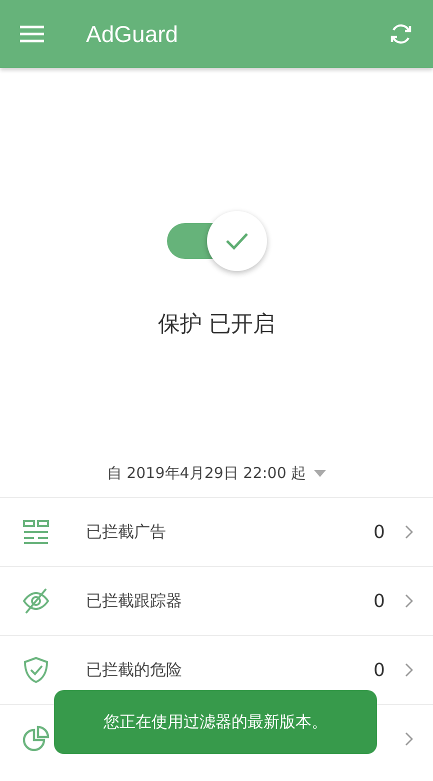 The width and height of the screenshot is (433, 781). I want to click on eye-slash-icon, so click(36, 601).